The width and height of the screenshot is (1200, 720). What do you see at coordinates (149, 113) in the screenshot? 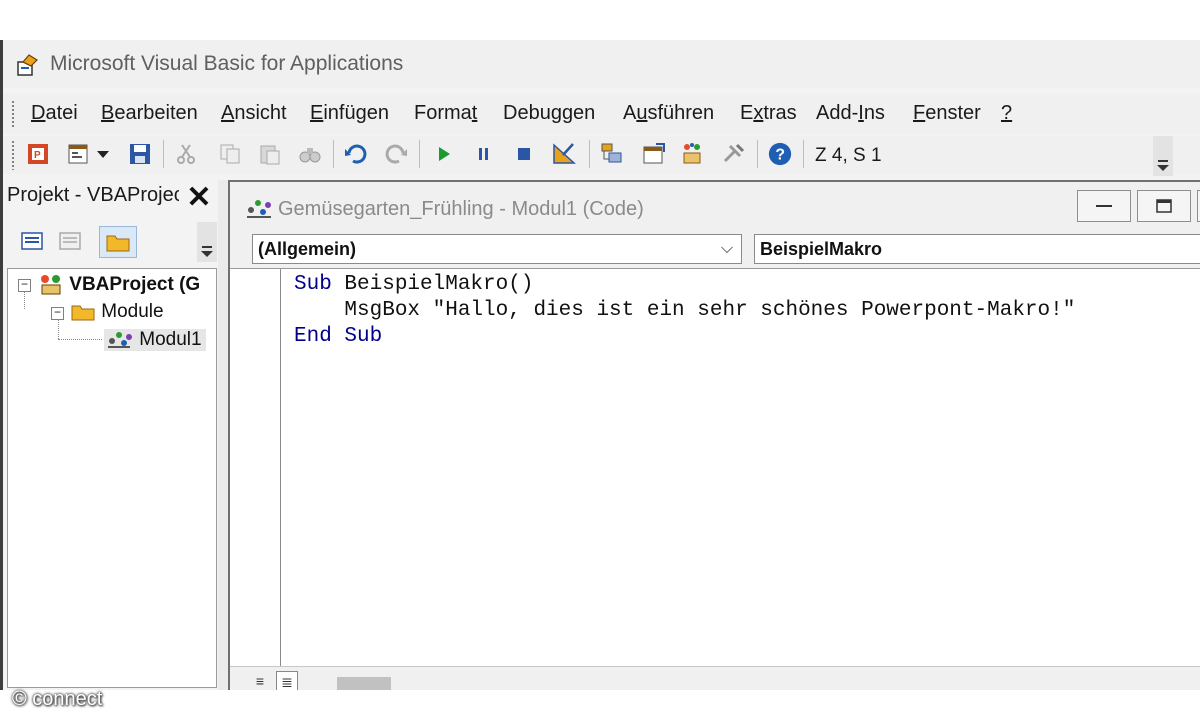
I see `menu-bearbeiten: Bearbeiten` at bounding box center [149, 113].